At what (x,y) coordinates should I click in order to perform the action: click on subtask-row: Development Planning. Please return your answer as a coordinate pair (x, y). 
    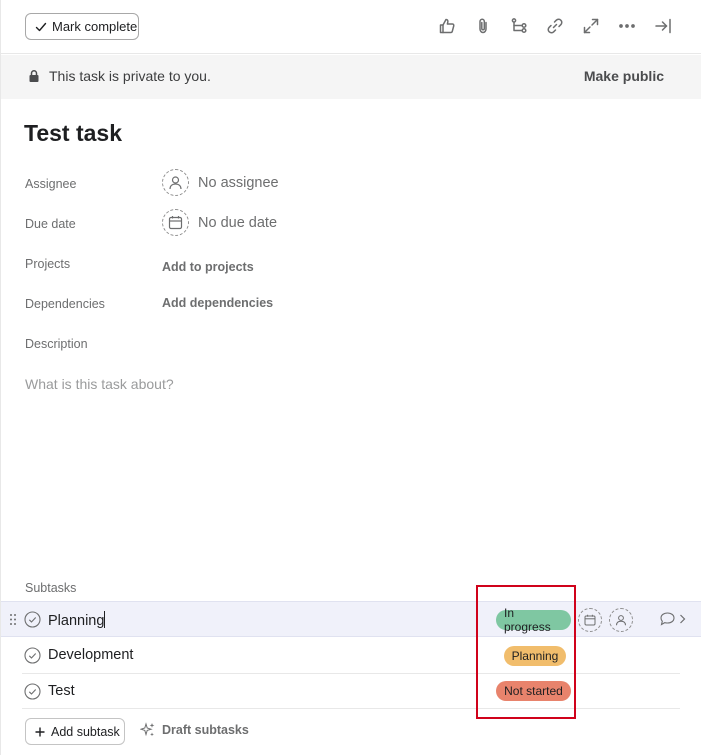
    Looking at the image, I should click on (351, 656).